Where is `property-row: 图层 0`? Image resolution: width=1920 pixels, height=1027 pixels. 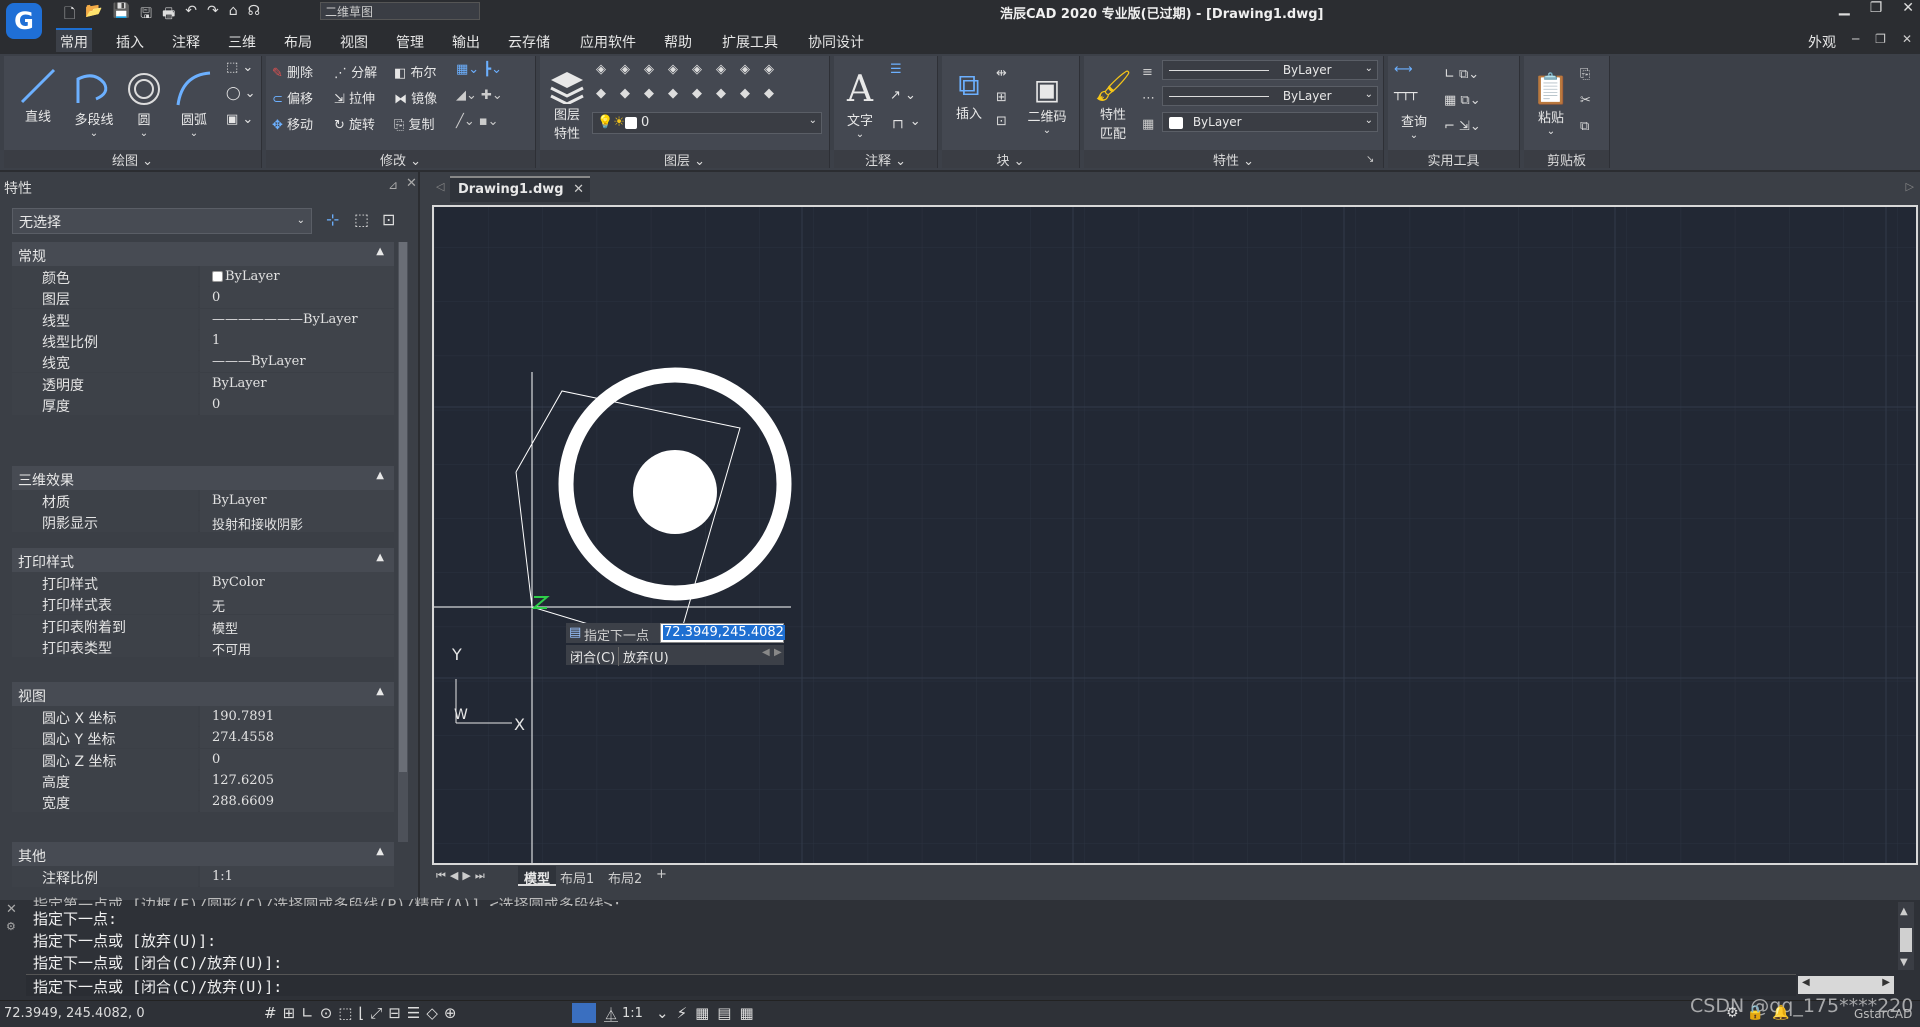 property-row: 图层 0 is located at coordinates (203, 298).